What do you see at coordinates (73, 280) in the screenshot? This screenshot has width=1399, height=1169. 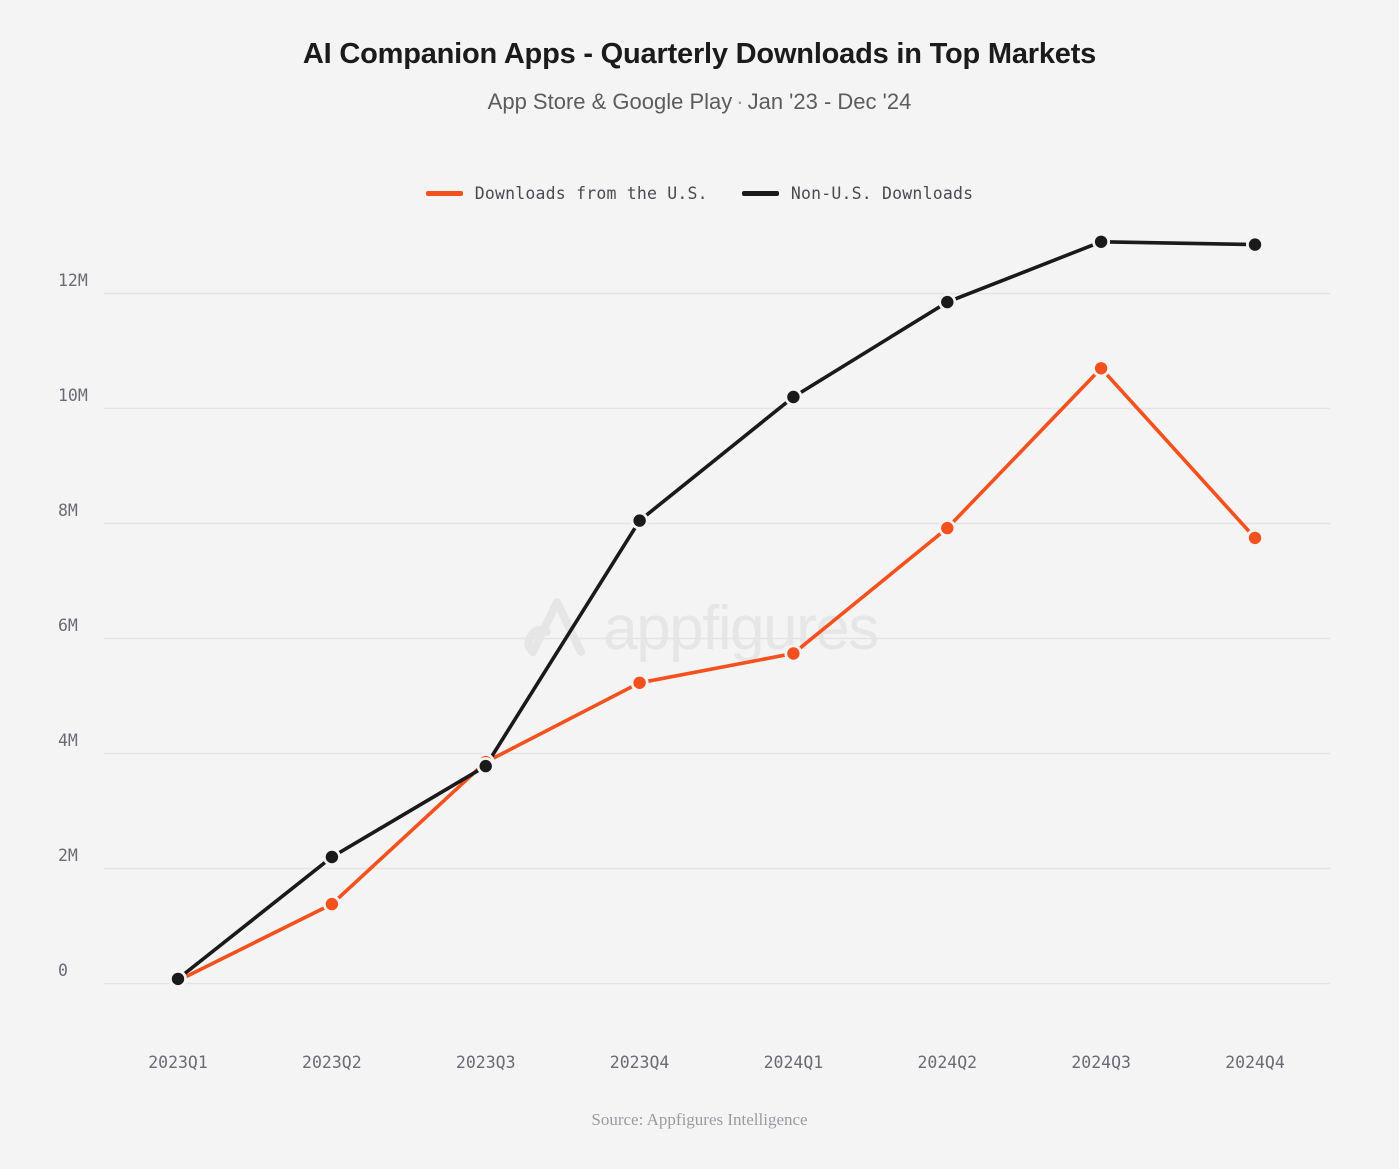 I see `y-axis-tick-label: 12M` at bounding box center [73, 280].